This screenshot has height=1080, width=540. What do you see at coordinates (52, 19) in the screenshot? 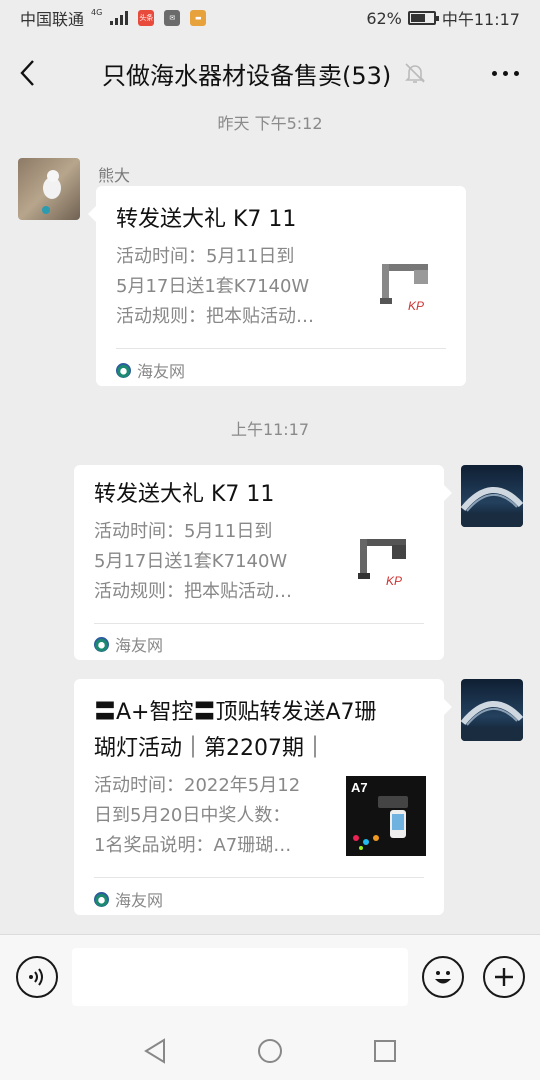
I see `carrier-name: 中国联通` at bounding box center [52, 19].